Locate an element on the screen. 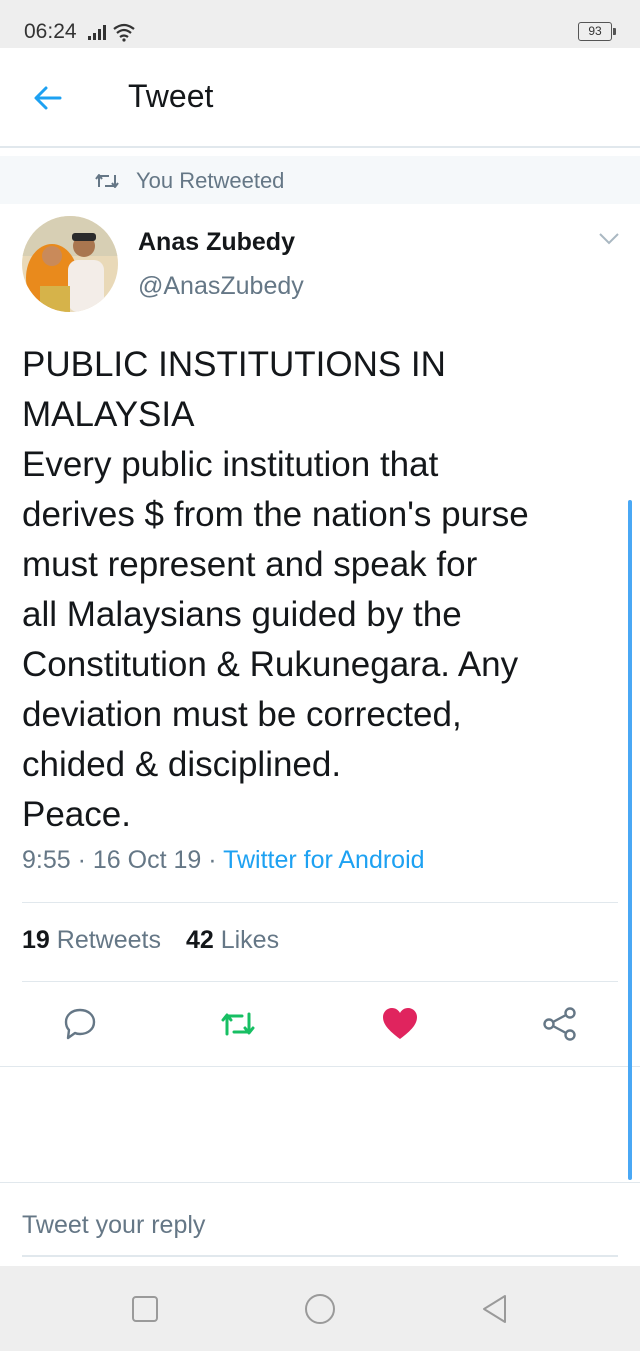  system-nav-bar is located at coordinates (320, 1308).